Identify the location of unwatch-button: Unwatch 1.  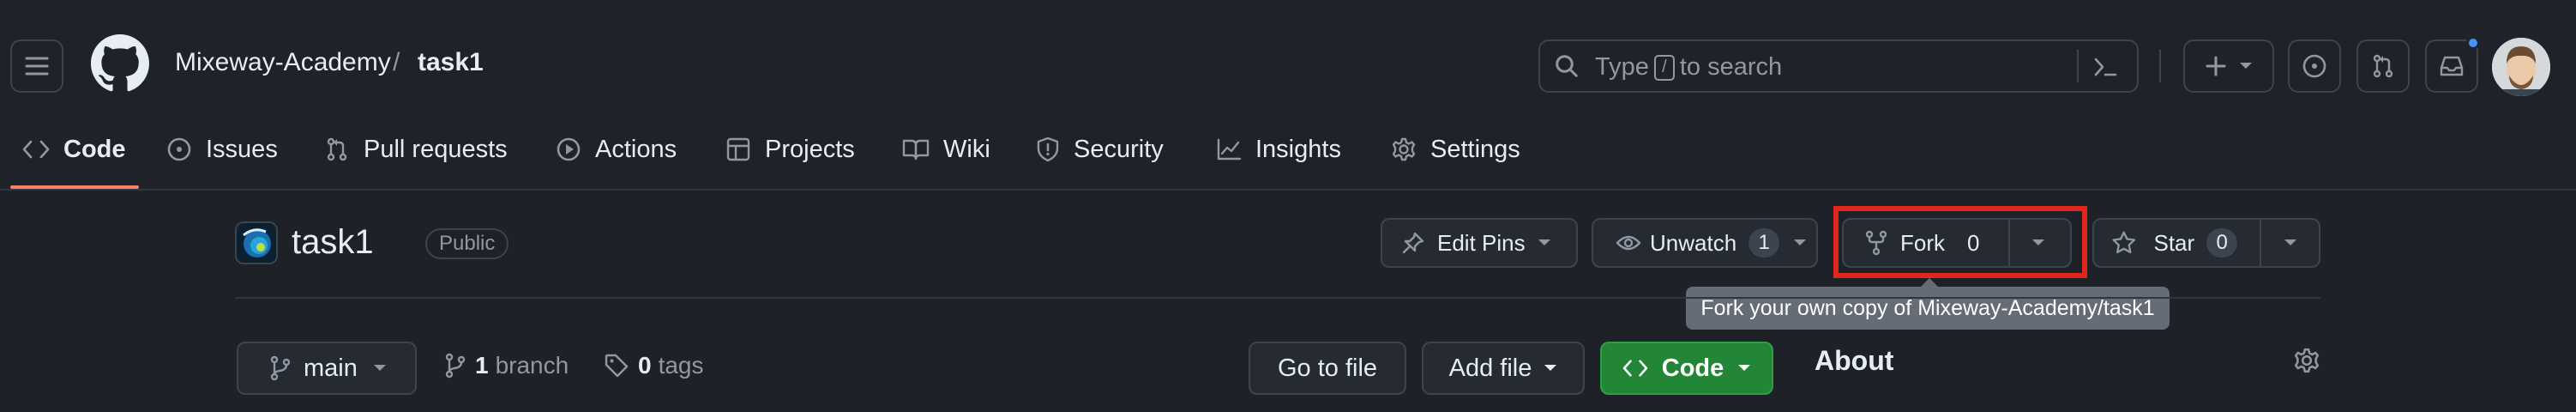
(1705, 243).